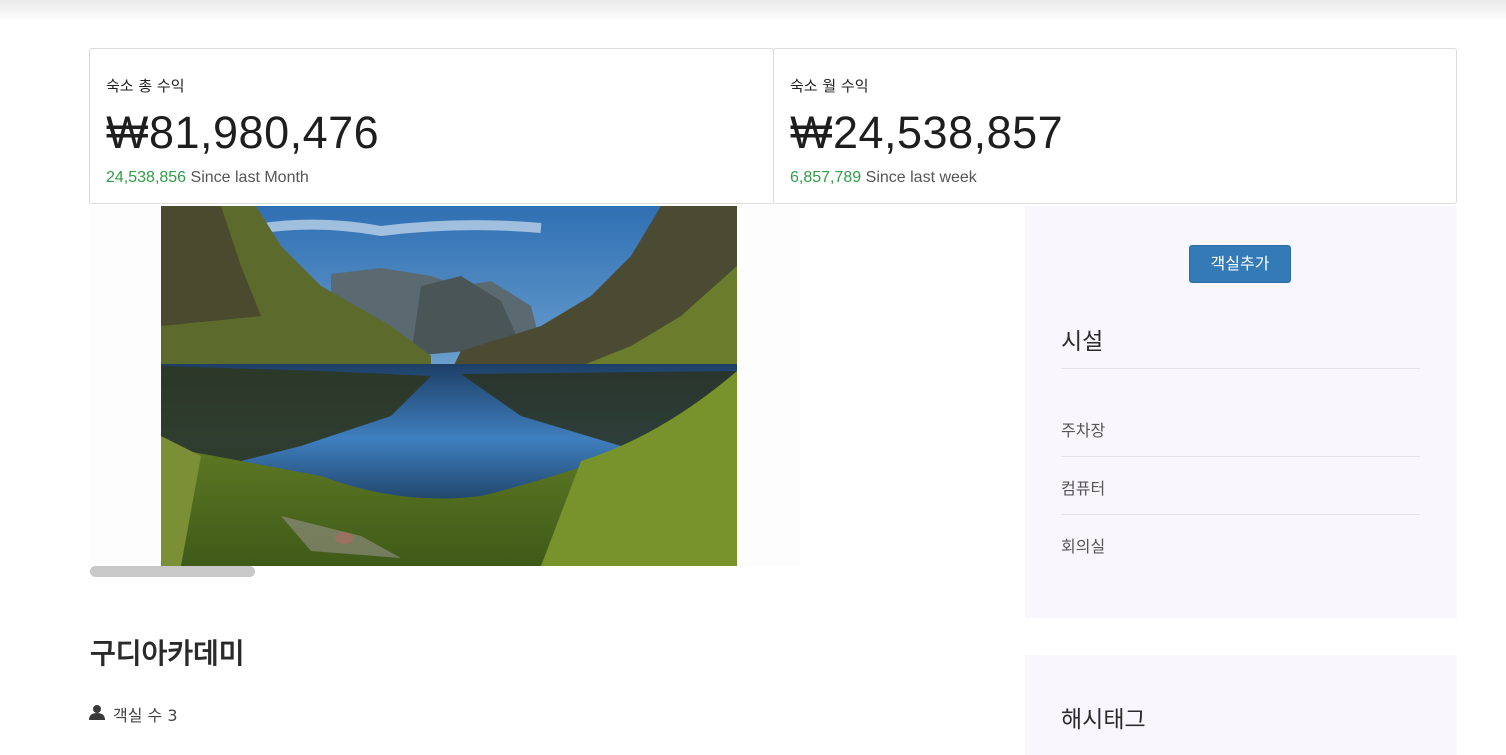 Image resolution: width=1506 pixels, height=755 pixels. Describe the element at coordinates (97, 714) in the screenshot. I see `user-icon` at that location.